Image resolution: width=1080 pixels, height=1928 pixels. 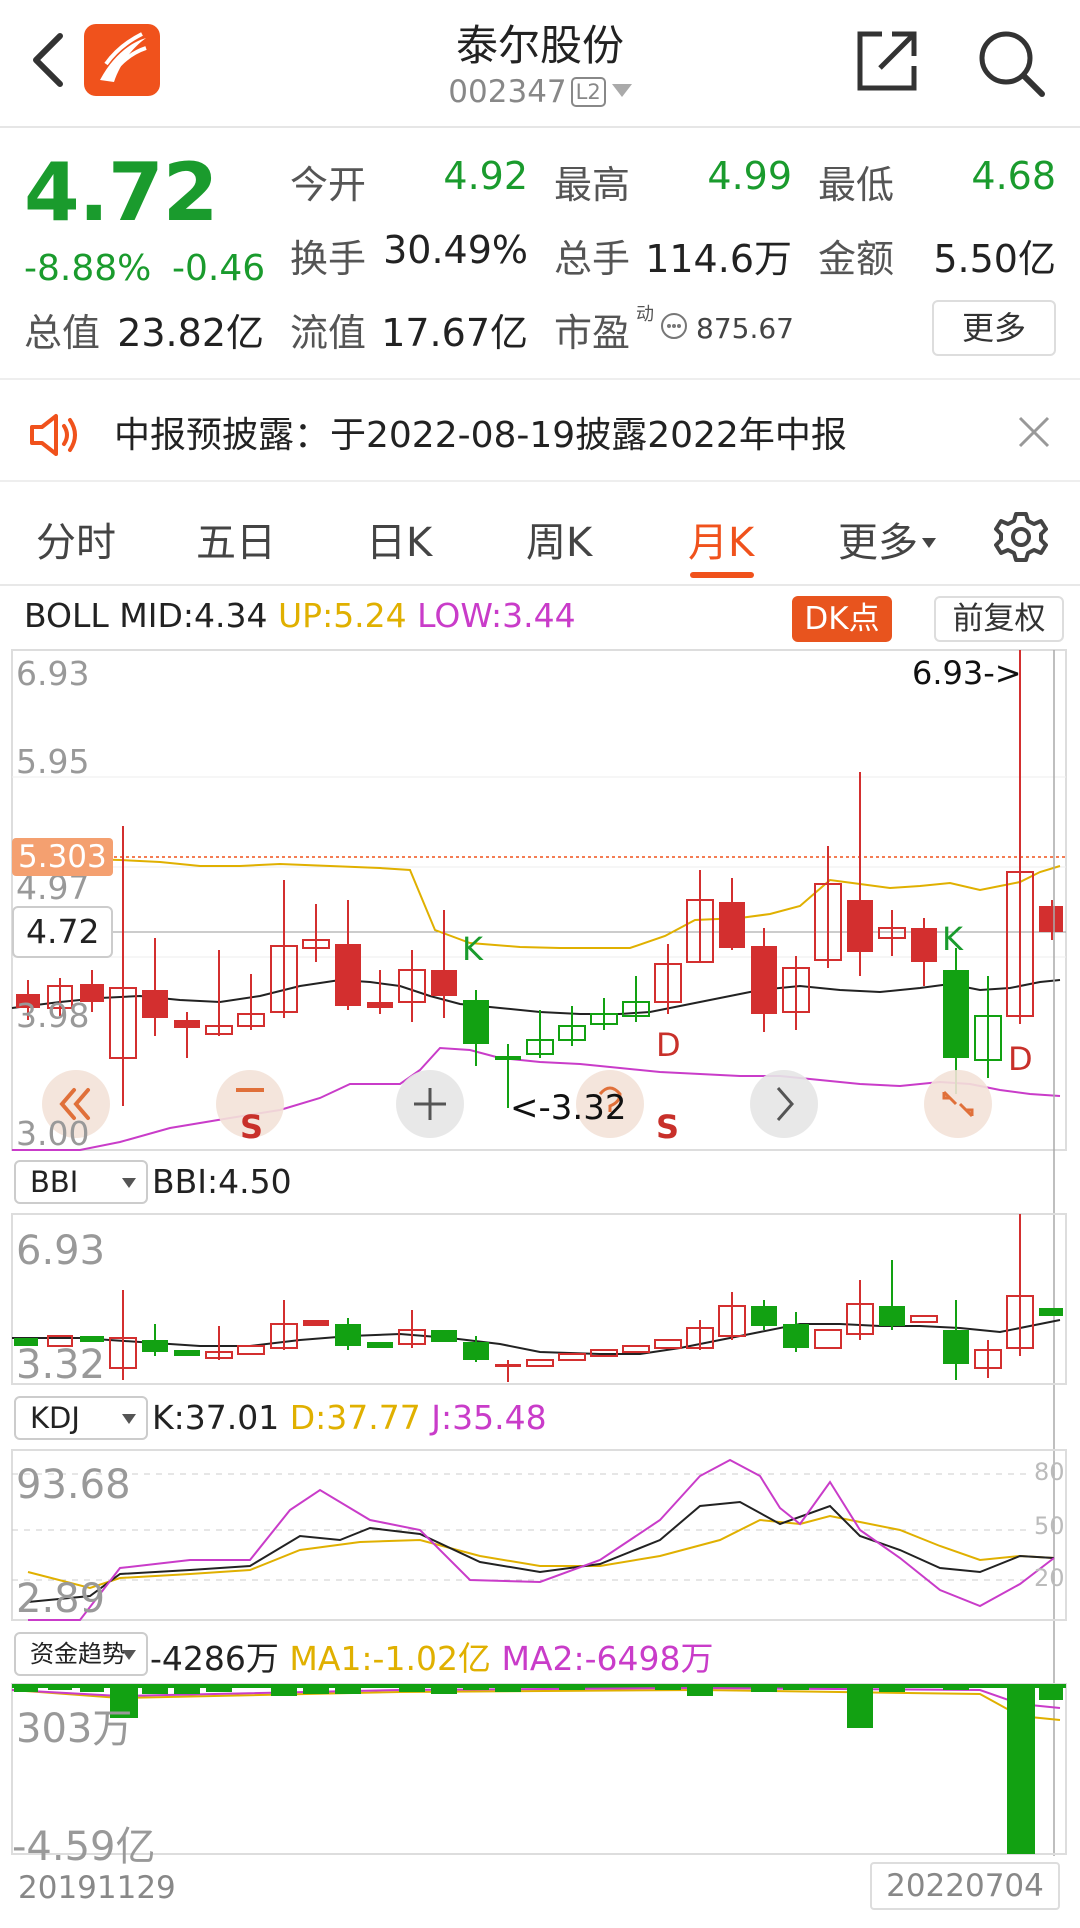 What do you see at coordinates (78, 1654) in the screenshot?
I see `fund-selector-label: 资金趋势` at bounding box center [78, 1654].